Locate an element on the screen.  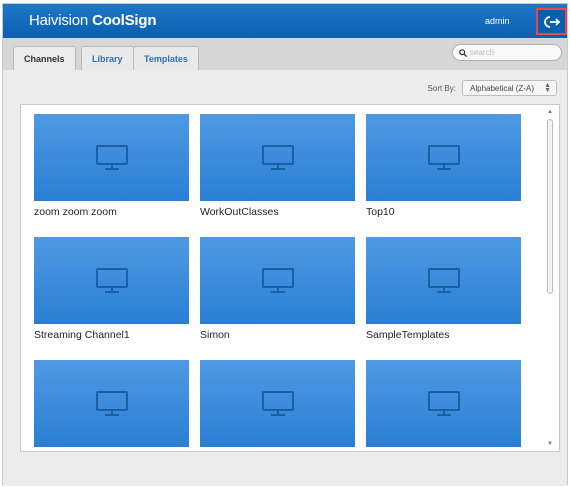
vertical-scrollbar: ▲ ▼ is located at coordinates (550, 278).